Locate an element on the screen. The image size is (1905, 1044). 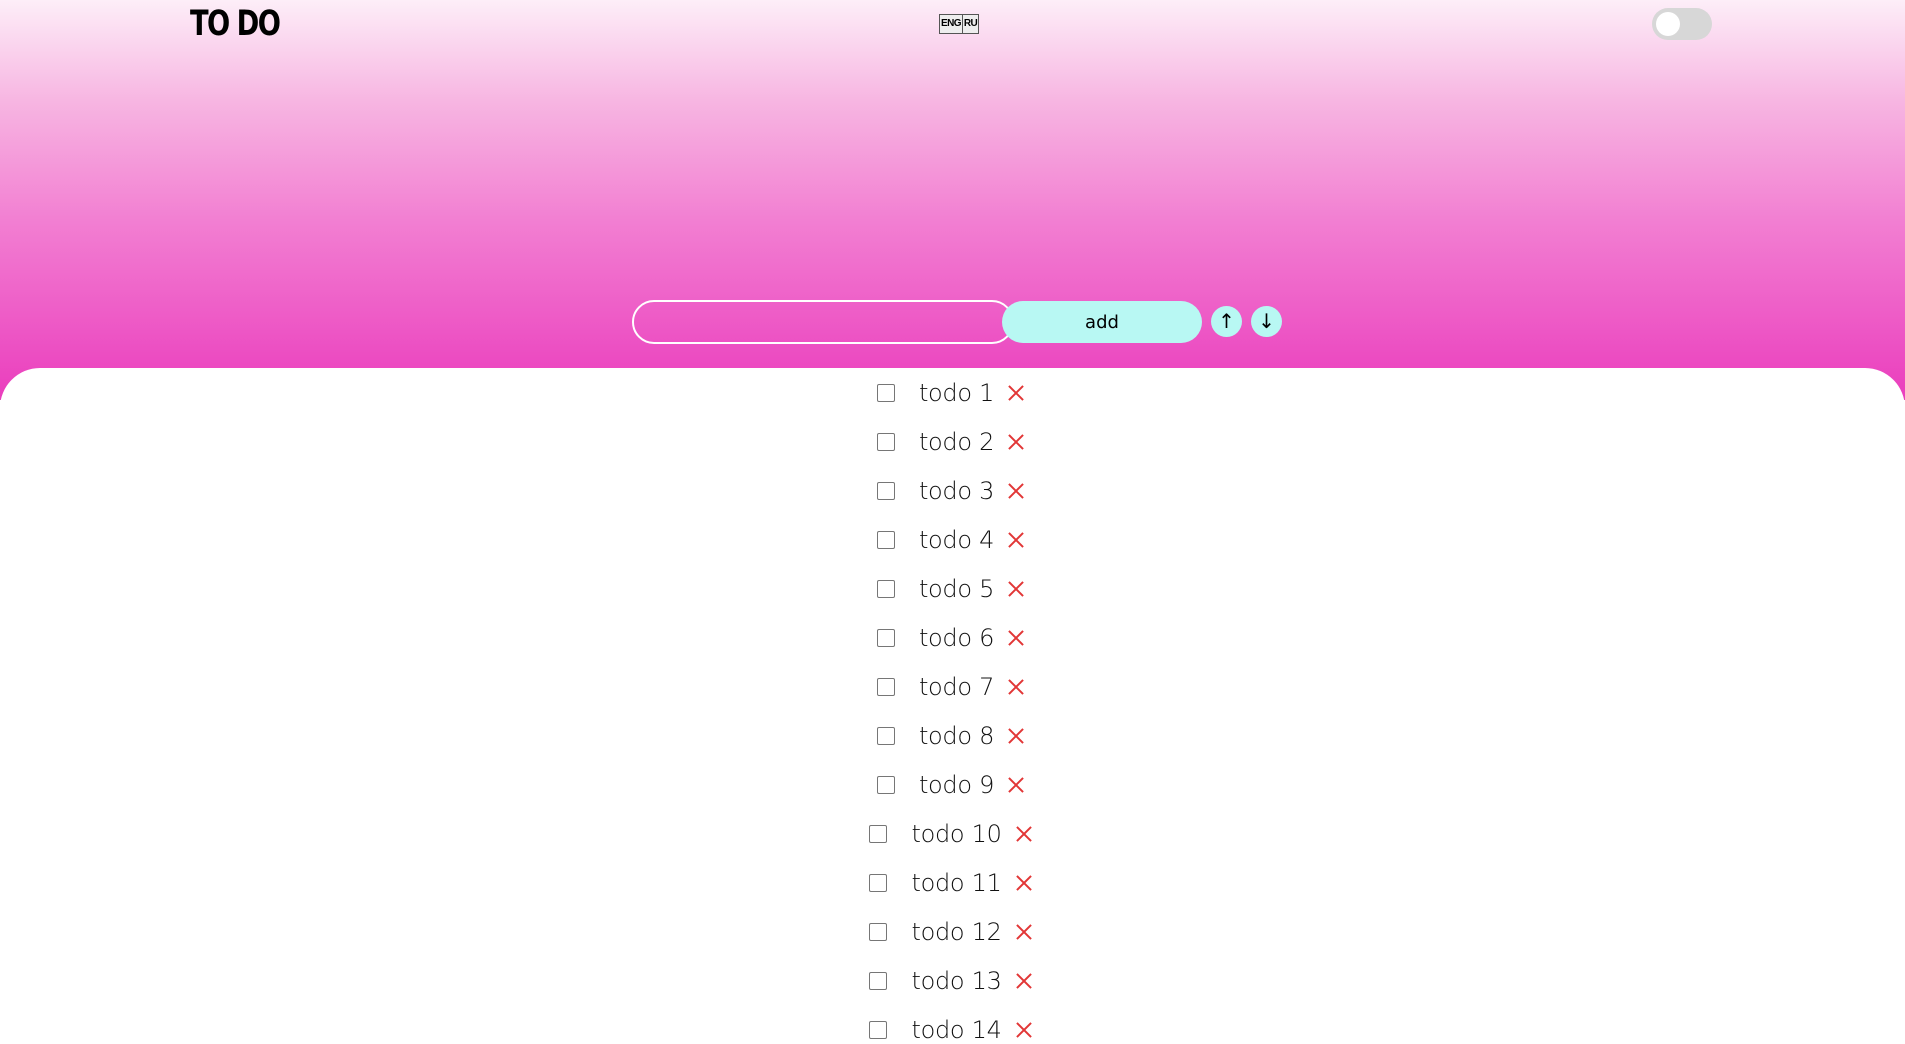
sort-down-button: ↓ is located at coordinates (1266, 321).